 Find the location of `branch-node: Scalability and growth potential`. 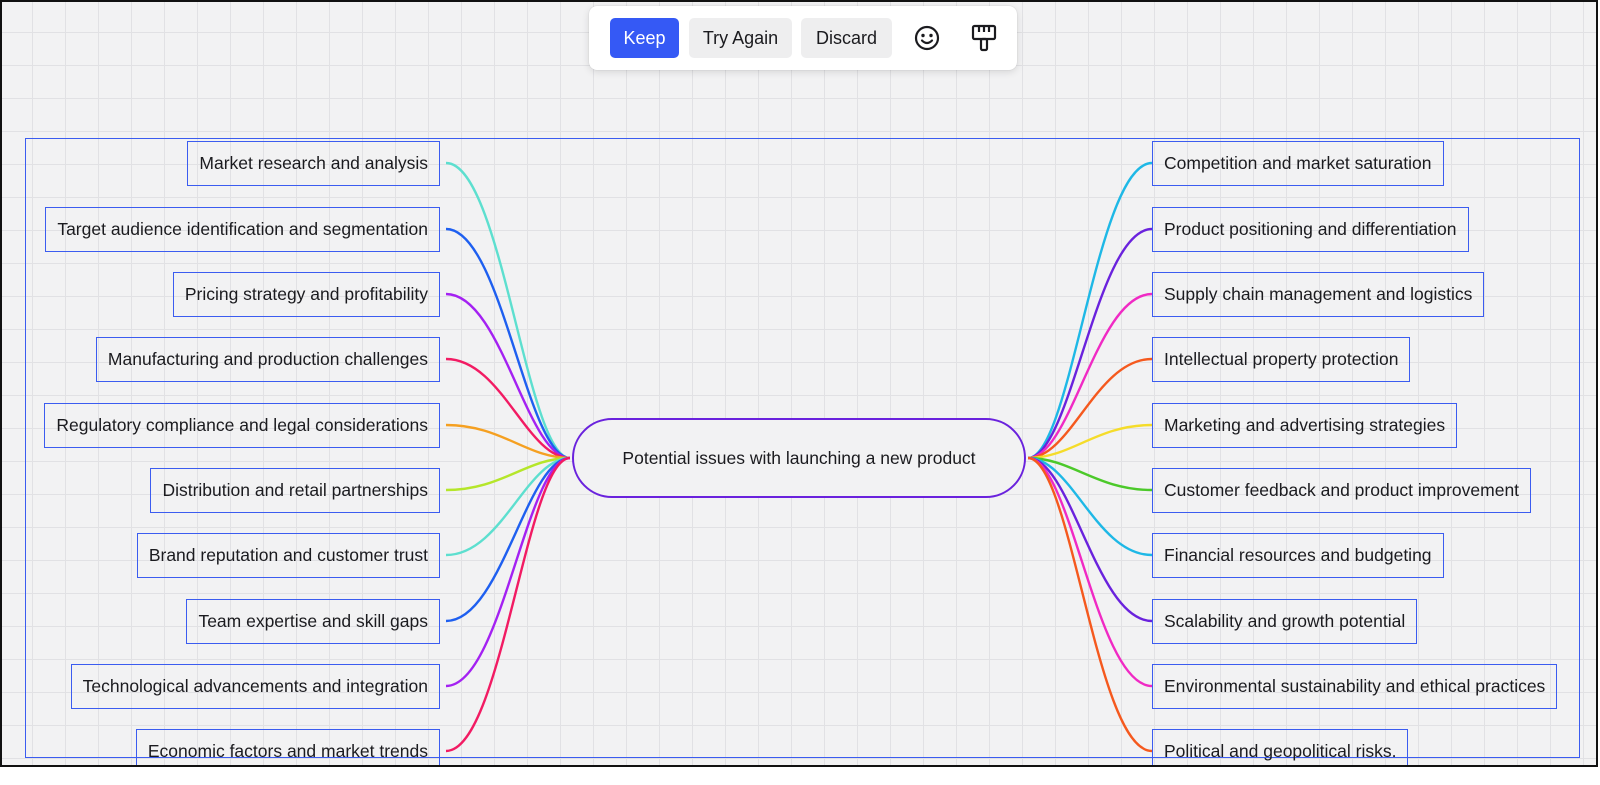

branch-node: Scalability and growth potential is located at coordinates (1285, 621).